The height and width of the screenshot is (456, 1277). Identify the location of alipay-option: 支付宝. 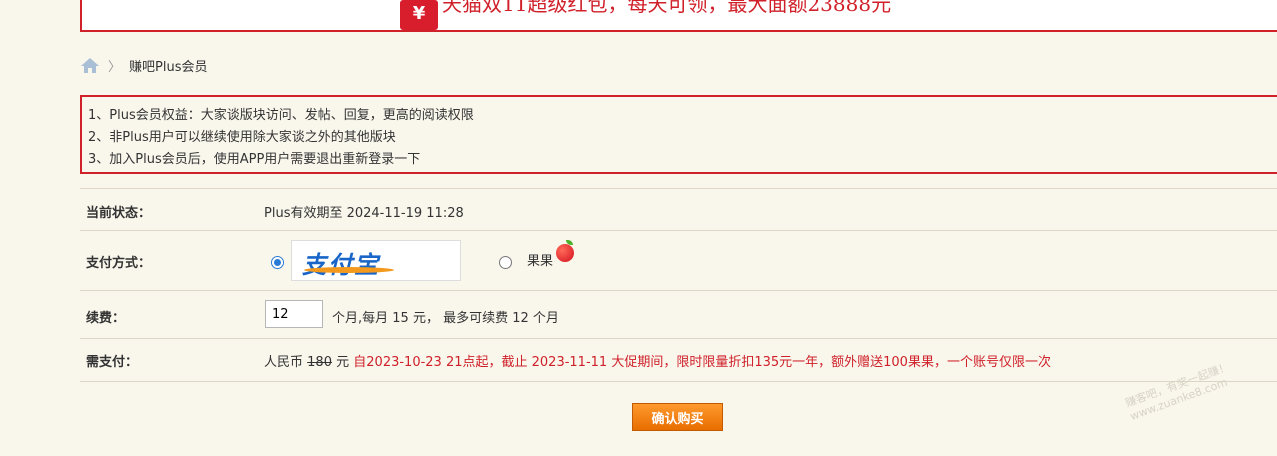
(376, 260).